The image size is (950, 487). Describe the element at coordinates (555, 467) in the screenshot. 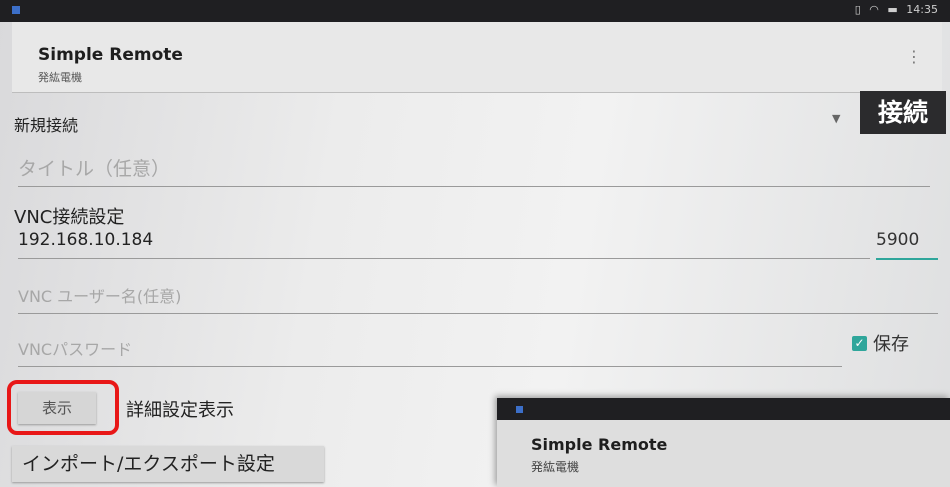

I see `overlay-app-subtitle: 発紘電機` at that location.